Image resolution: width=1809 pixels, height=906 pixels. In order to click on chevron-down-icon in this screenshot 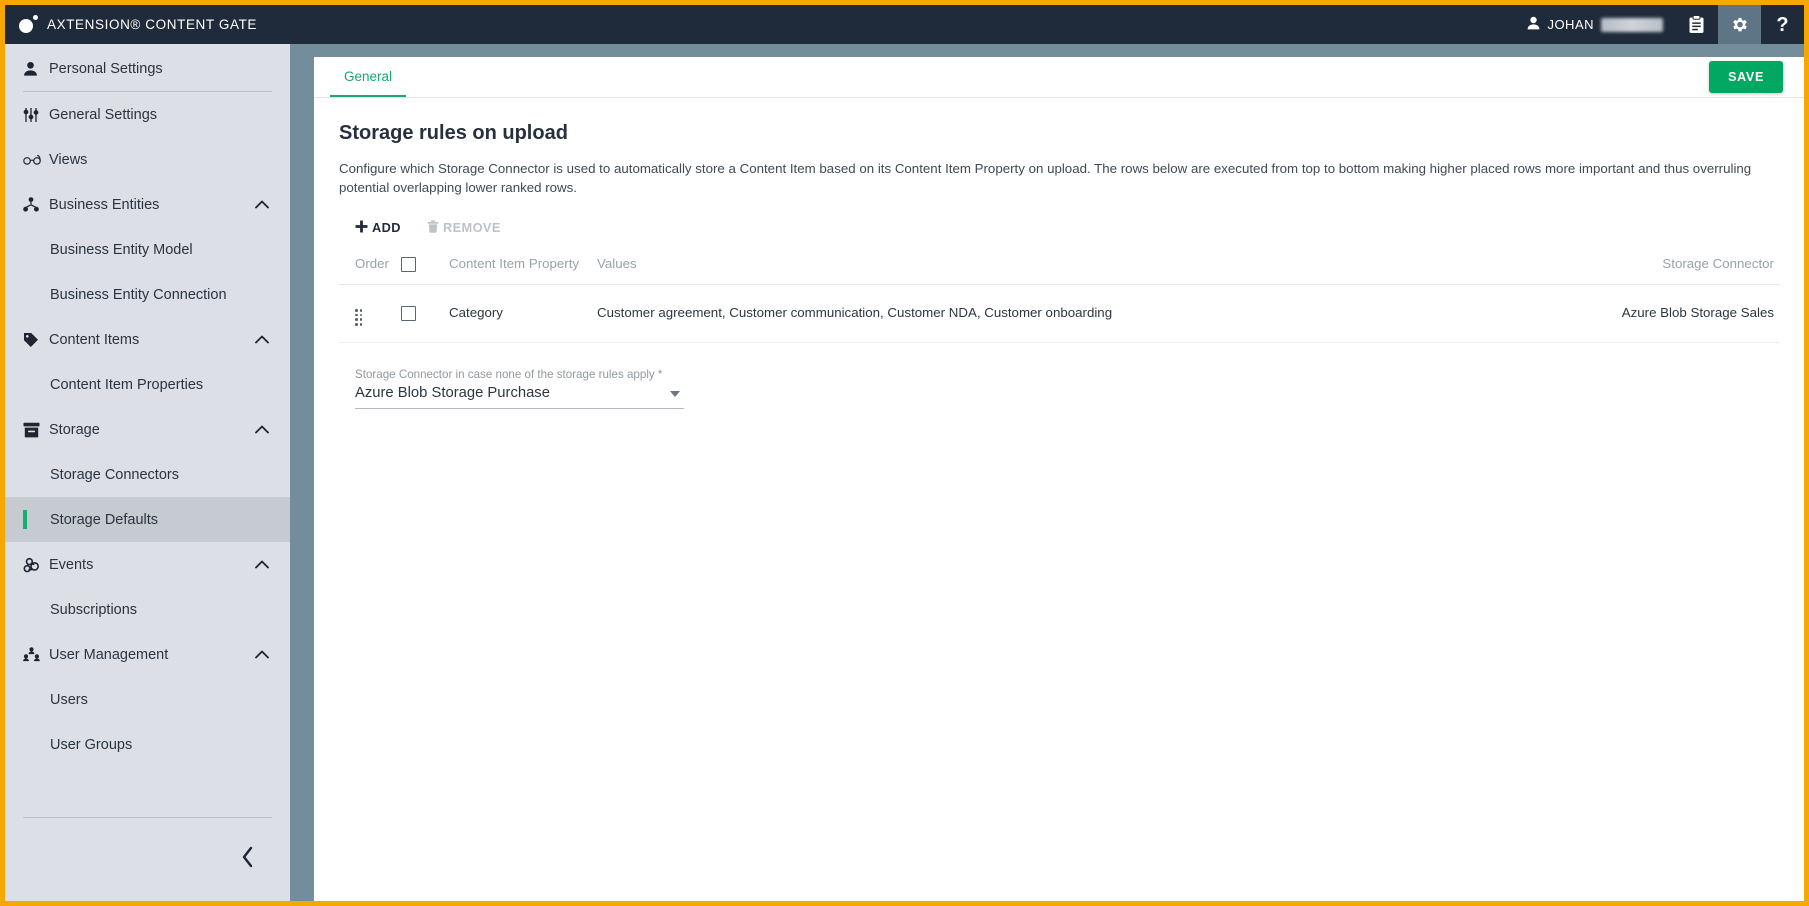, I will do `click(675, 393)`.